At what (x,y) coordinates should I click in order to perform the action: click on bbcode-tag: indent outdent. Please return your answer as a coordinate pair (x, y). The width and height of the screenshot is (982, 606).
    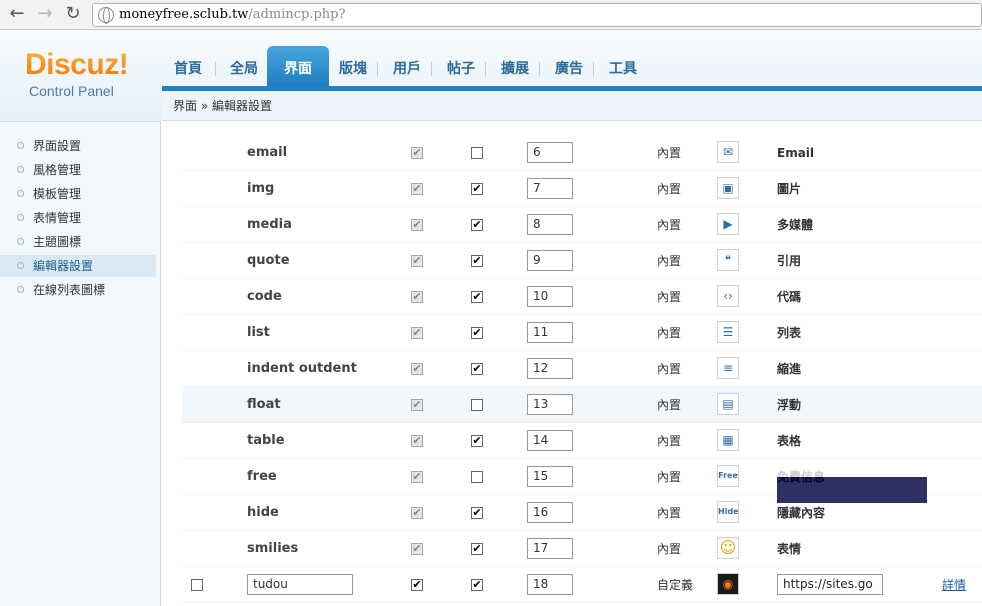
    Looking at the image, I should click on (302, 368).